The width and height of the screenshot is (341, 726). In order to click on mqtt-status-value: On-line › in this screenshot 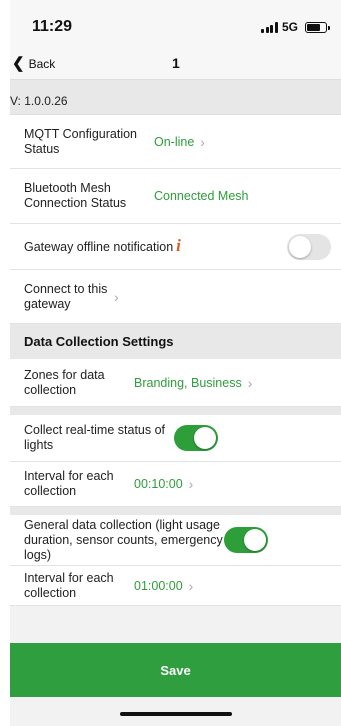, I will do `click(179, 142)`.